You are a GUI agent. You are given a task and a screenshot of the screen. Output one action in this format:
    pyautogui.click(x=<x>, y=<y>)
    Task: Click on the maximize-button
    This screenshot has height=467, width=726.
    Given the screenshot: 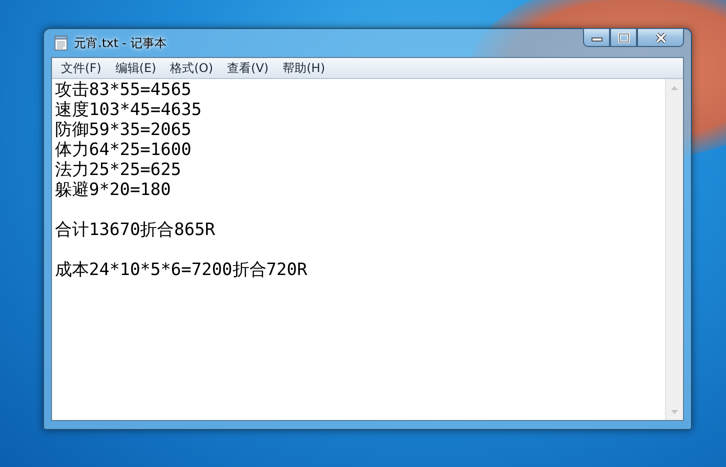 What is the action you would take?
    pyautogui.click(x=623, y=37)
    